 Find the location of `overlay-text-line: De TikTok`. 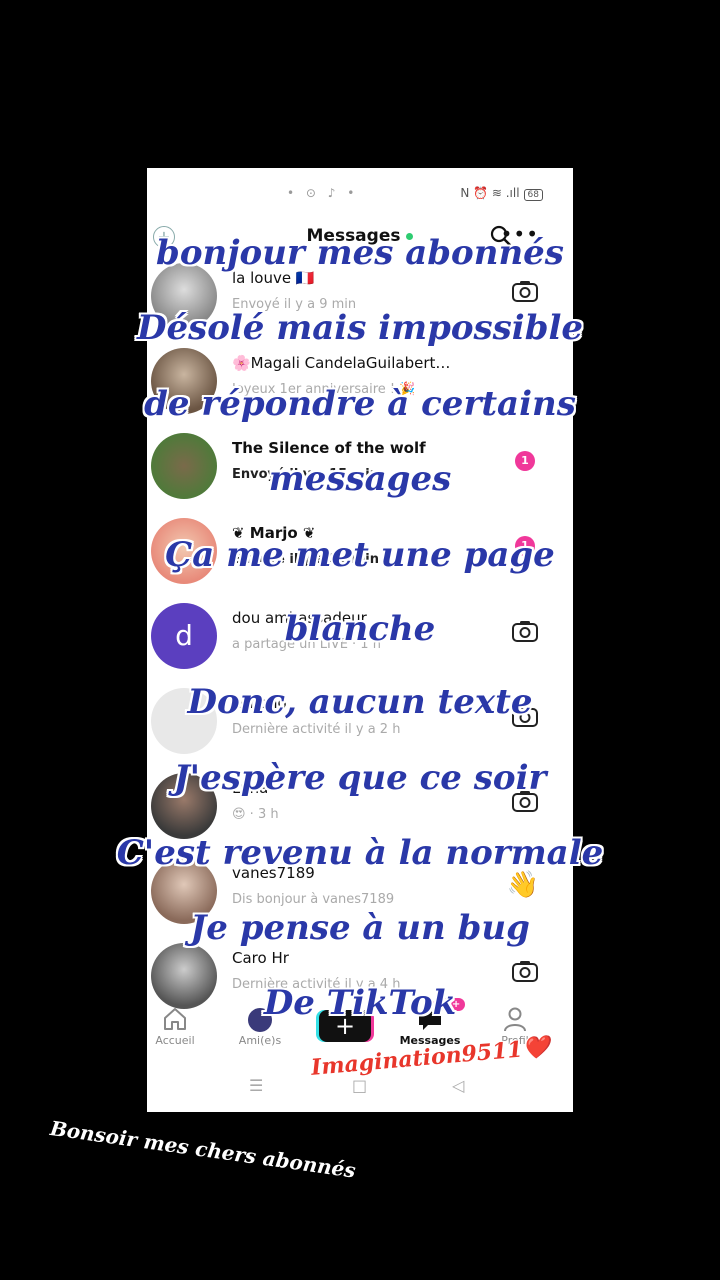

overlay-text-line: De TikTok is located at coordinates (360, 1003).